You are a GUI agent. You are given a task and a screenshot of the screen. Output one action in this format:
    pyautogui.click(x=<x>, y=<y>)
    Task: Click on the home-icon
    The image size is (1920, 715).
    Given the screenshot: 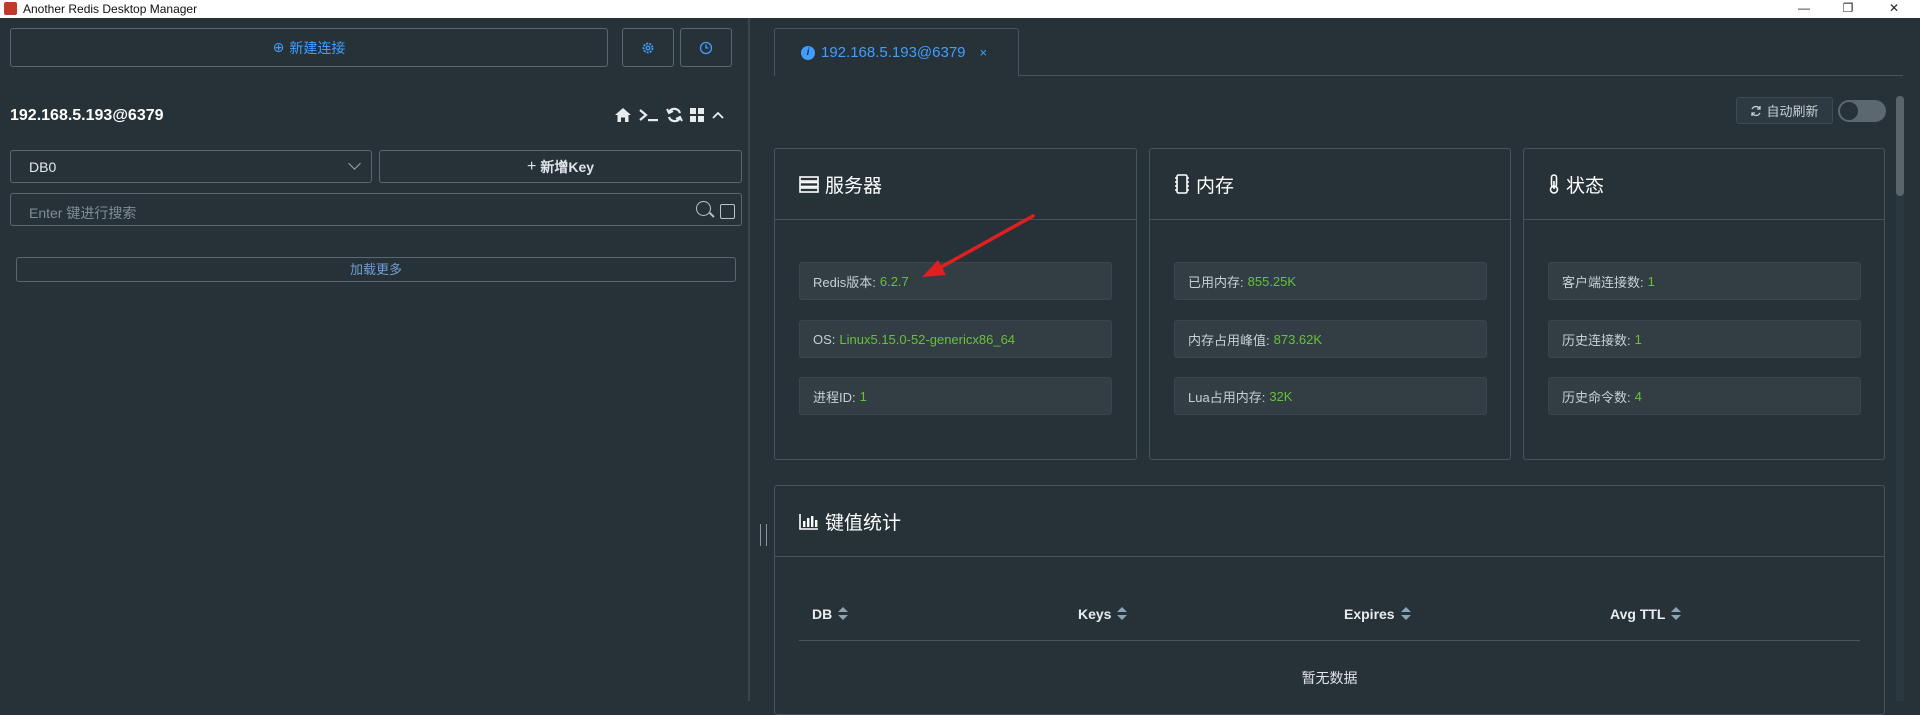 What is the action you would take?
    pyautogui.click(x=623, y=115)
    